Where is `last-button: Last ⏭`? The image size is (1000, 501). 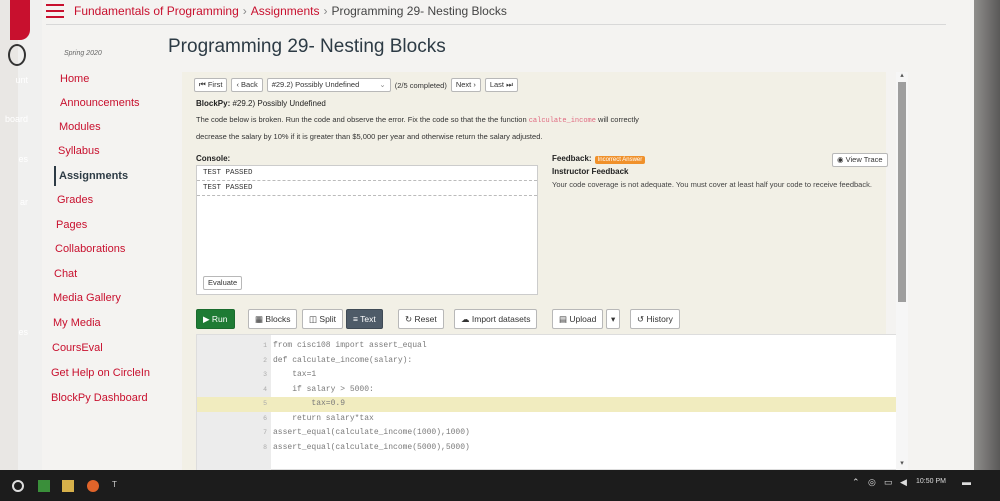 last-button: Last ⏭ is located at coordinates (501, 85).